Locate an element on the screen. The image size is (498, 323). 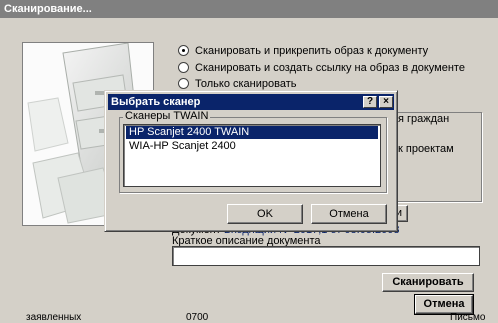
scanner-item: WIA-HP Scanjet 2400 is located at coordinates (252, 146).